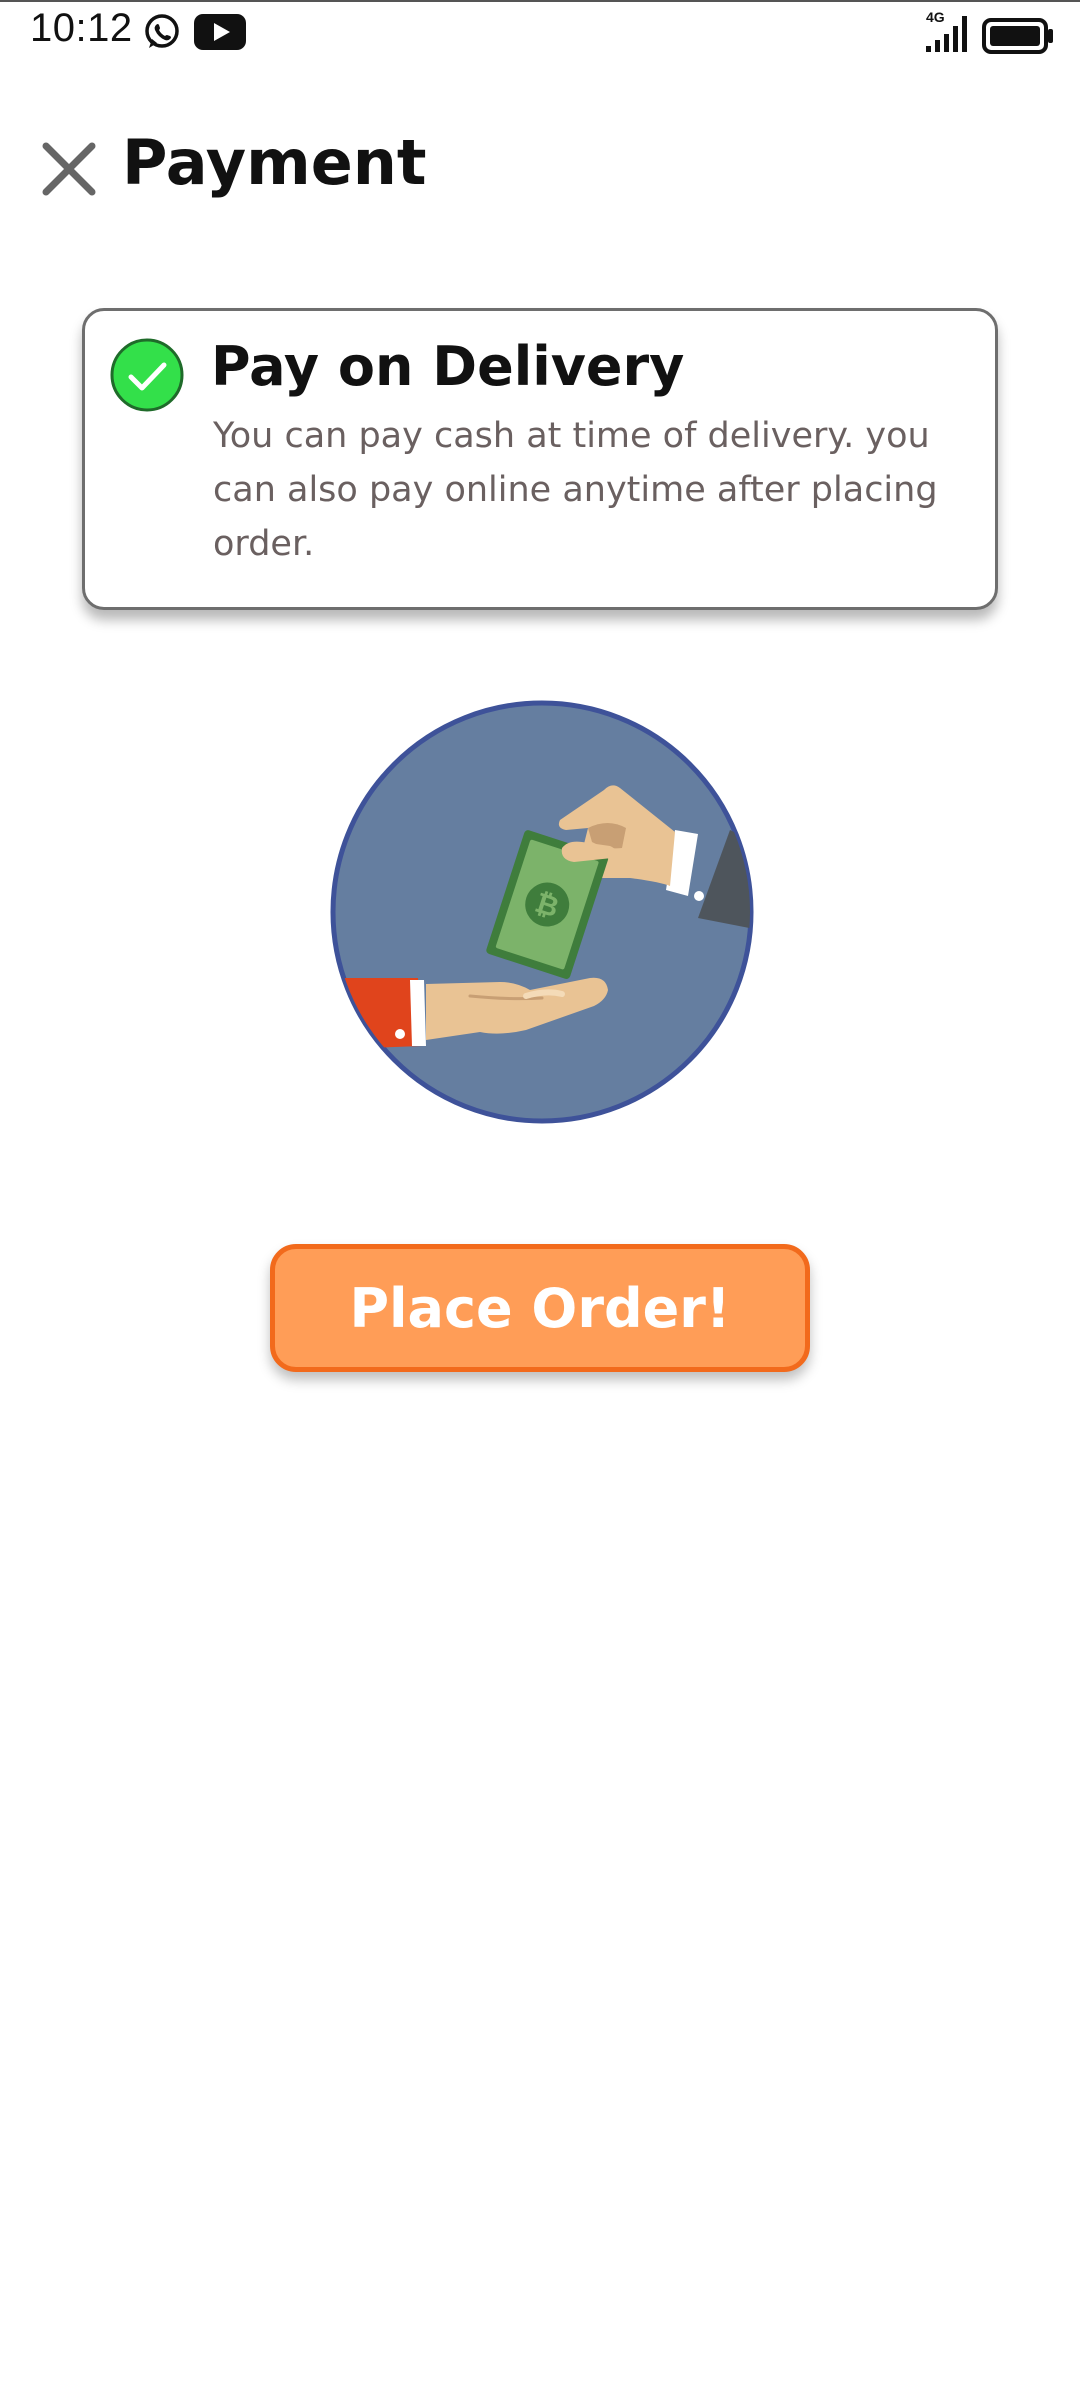 The height and width of the screenshot is (2400, 1080). What do you see at coordinates (935, 17) in the screenshot?
I see `network-type-label: 4G` at bounding box center [935, 17].